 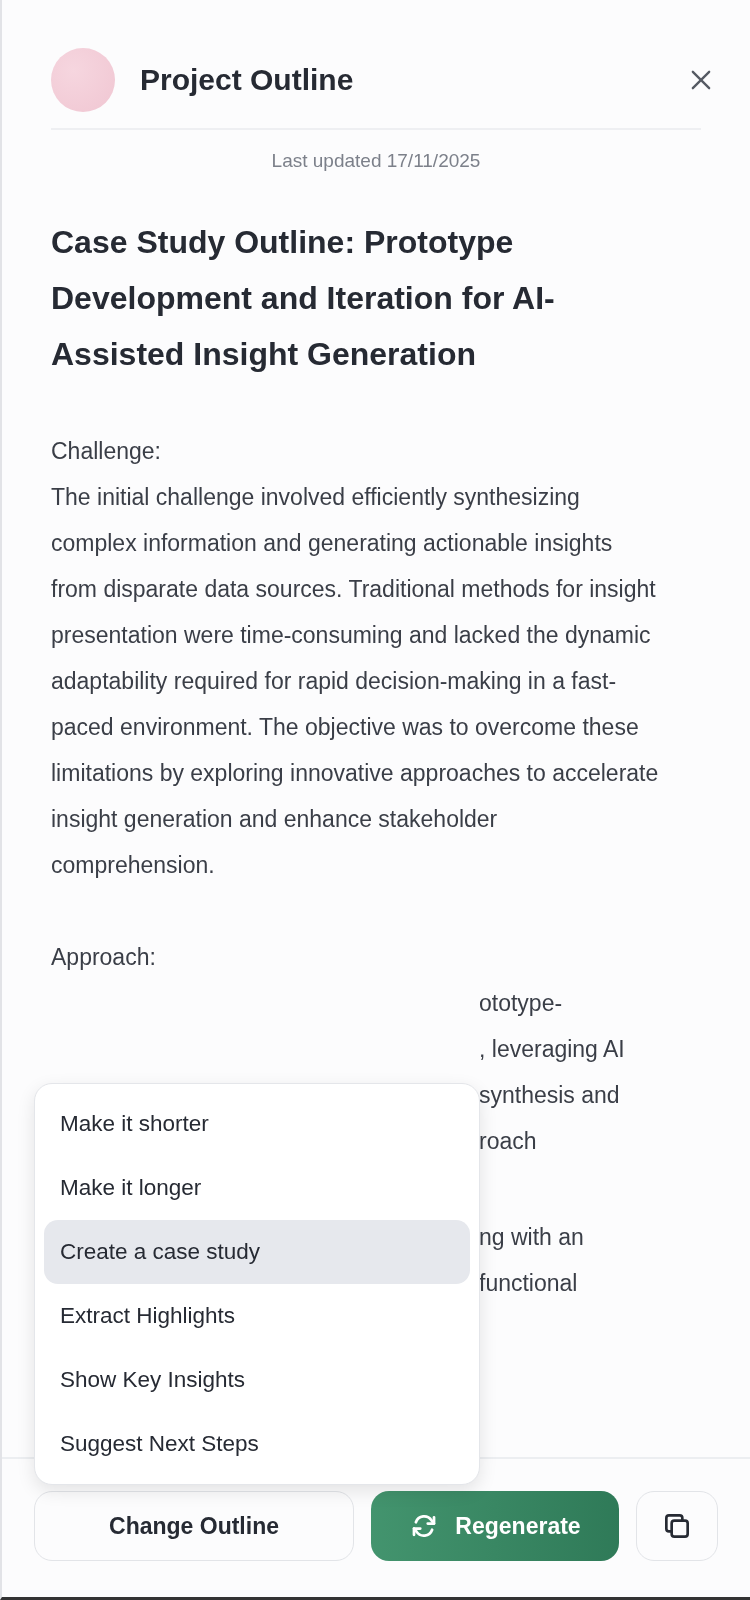 What do you see at coordinates (257, 1252) in the screenshot?
I see `menu-item: Create a case study` at bounding box center [257, 1252].